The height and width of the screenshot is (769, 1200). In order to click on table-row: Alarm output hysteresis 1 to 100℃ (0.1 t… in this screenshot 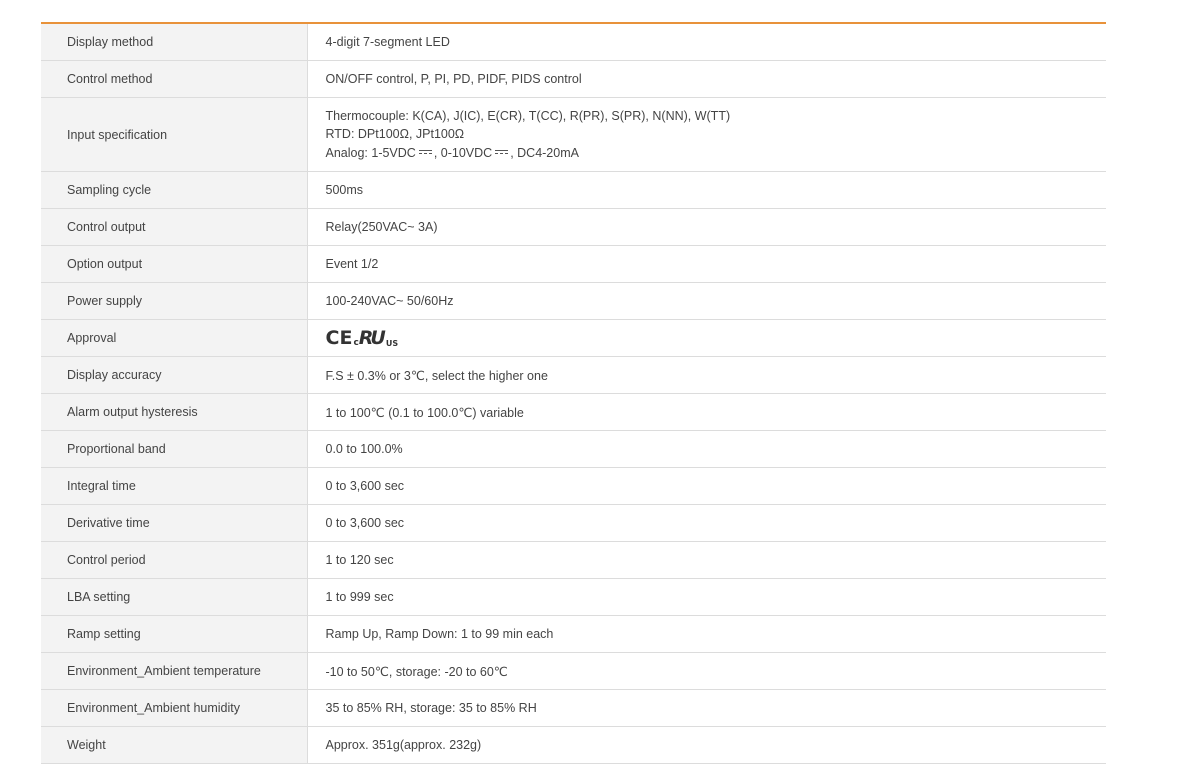, I will do `click(573, 412)`.